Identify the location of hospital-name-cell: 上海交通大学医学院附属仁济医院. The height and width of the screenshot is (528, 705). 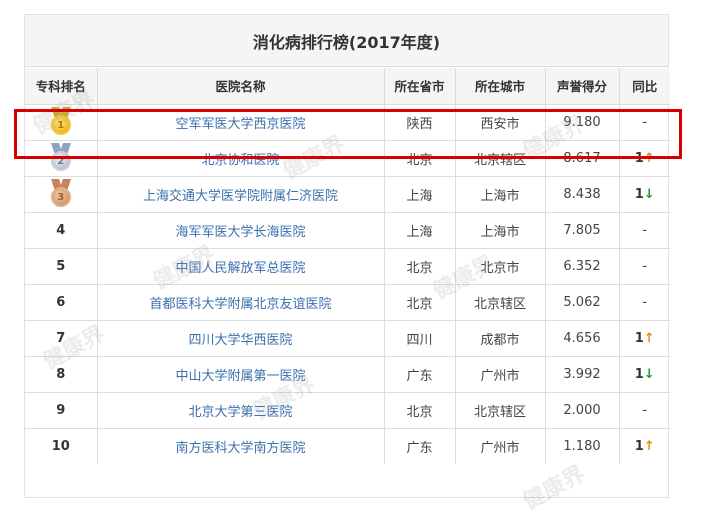
(240, 194).